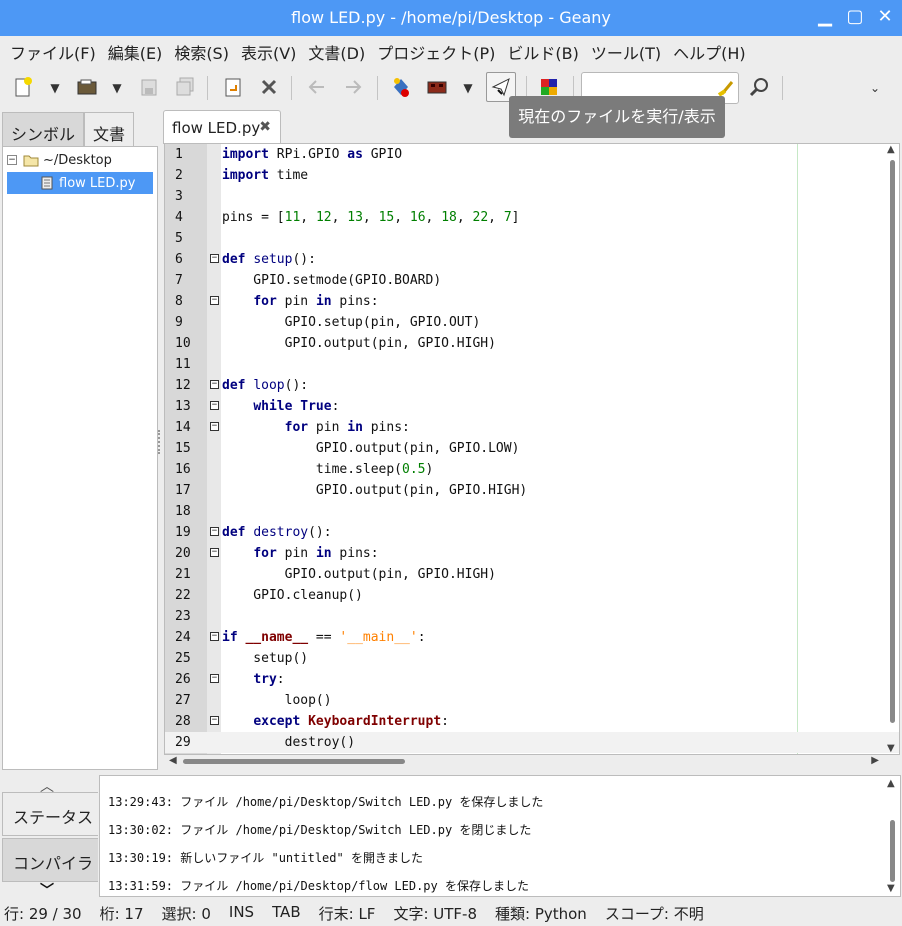 The image size is (902, 926). Describe the element at coordinates (891, 748) in the screenshot. I see `scroll-down-icon: ▼` at that location.